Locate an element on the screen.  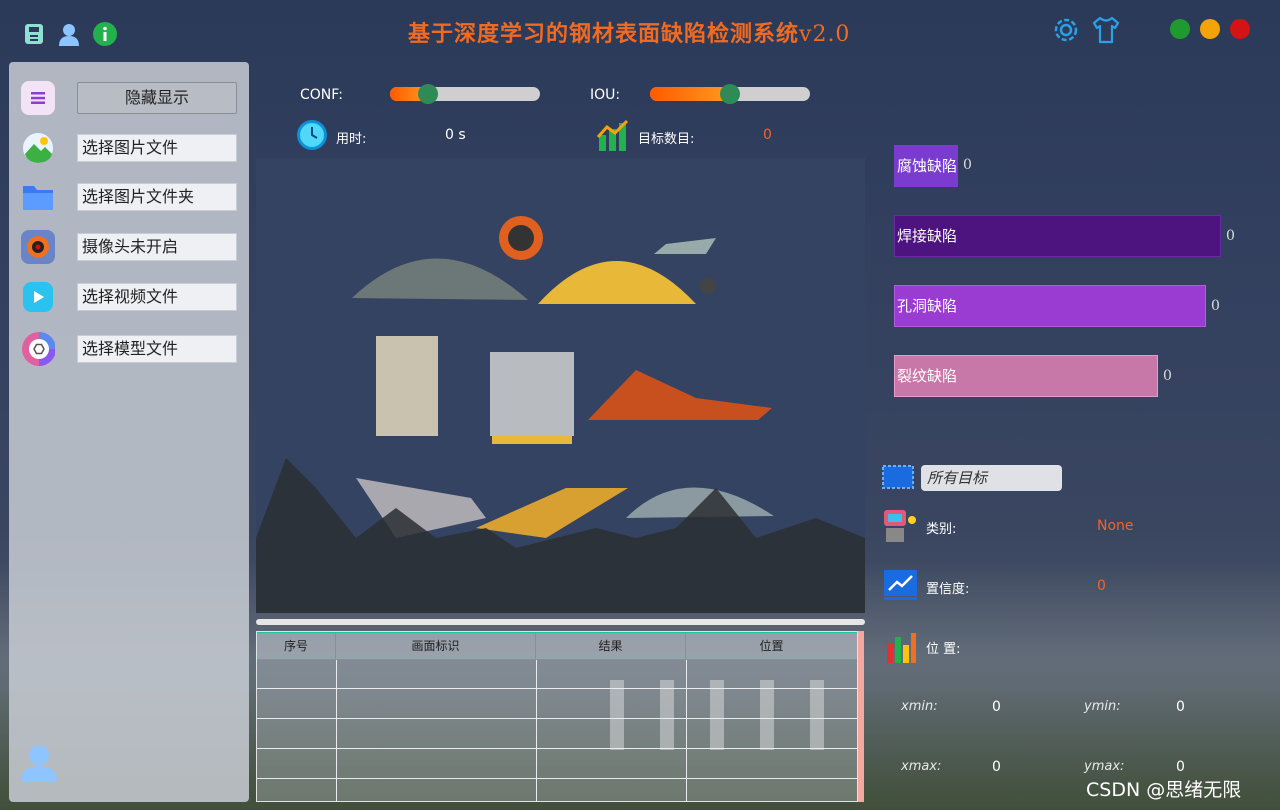
image-icon is located at coordinates (38, 148).